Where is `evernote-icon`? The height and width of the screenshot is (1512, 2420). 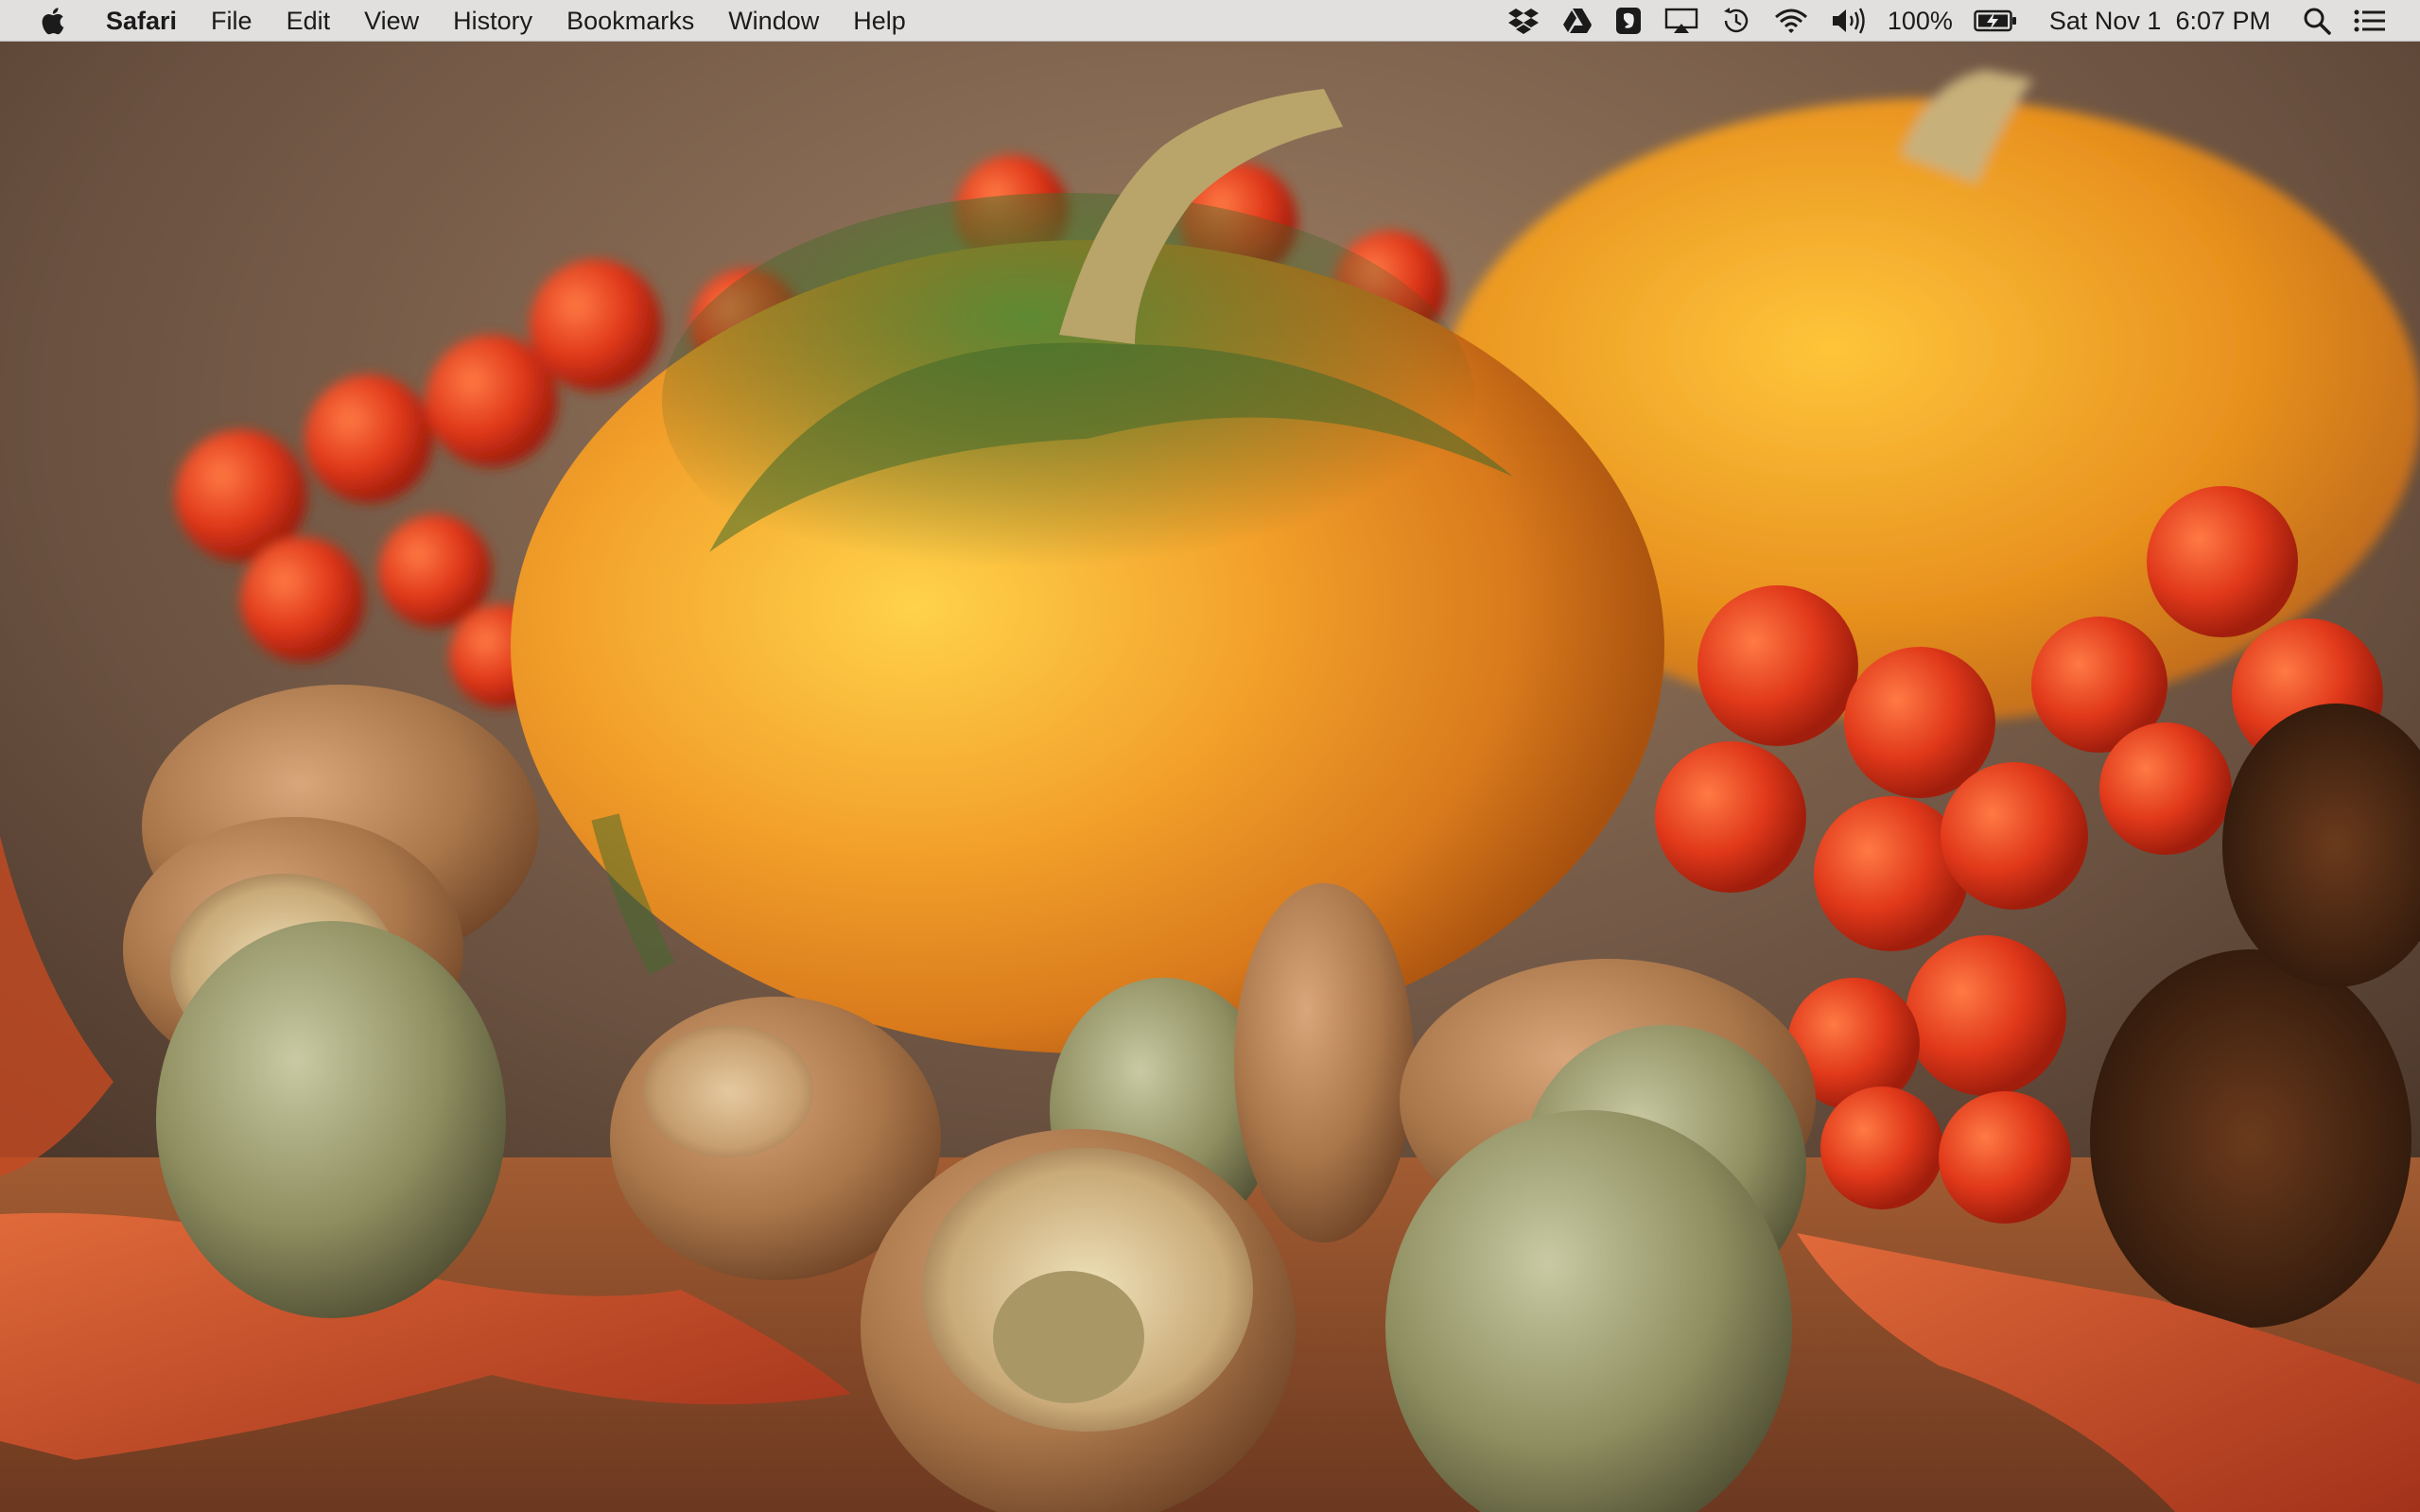
evernote-icon is located at coordinates (1628, 21).